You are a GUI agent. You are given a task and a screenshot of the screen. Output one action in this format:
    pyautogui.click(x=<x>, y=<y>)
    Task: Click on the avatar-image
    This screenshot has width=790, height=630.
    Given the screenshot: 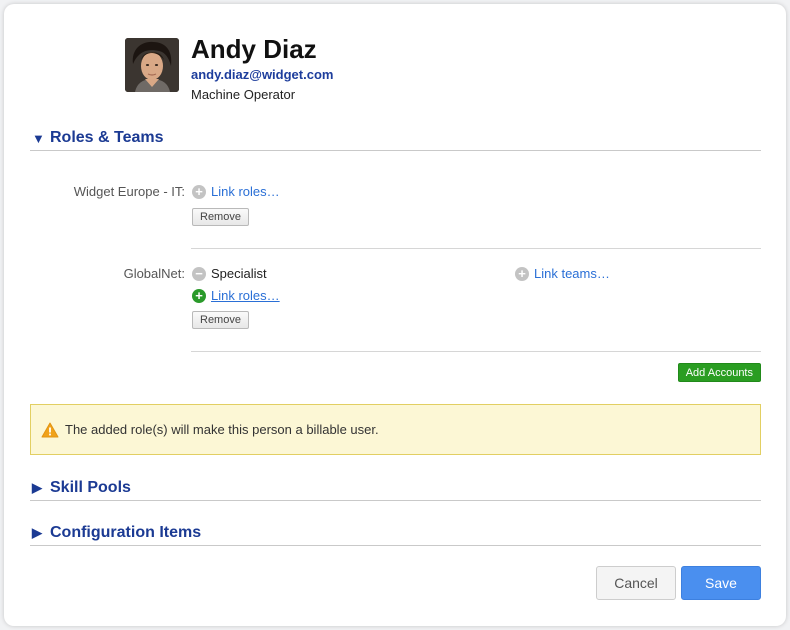 What is the action you would take?
    pyautogui.click(x=152, y=65)
    